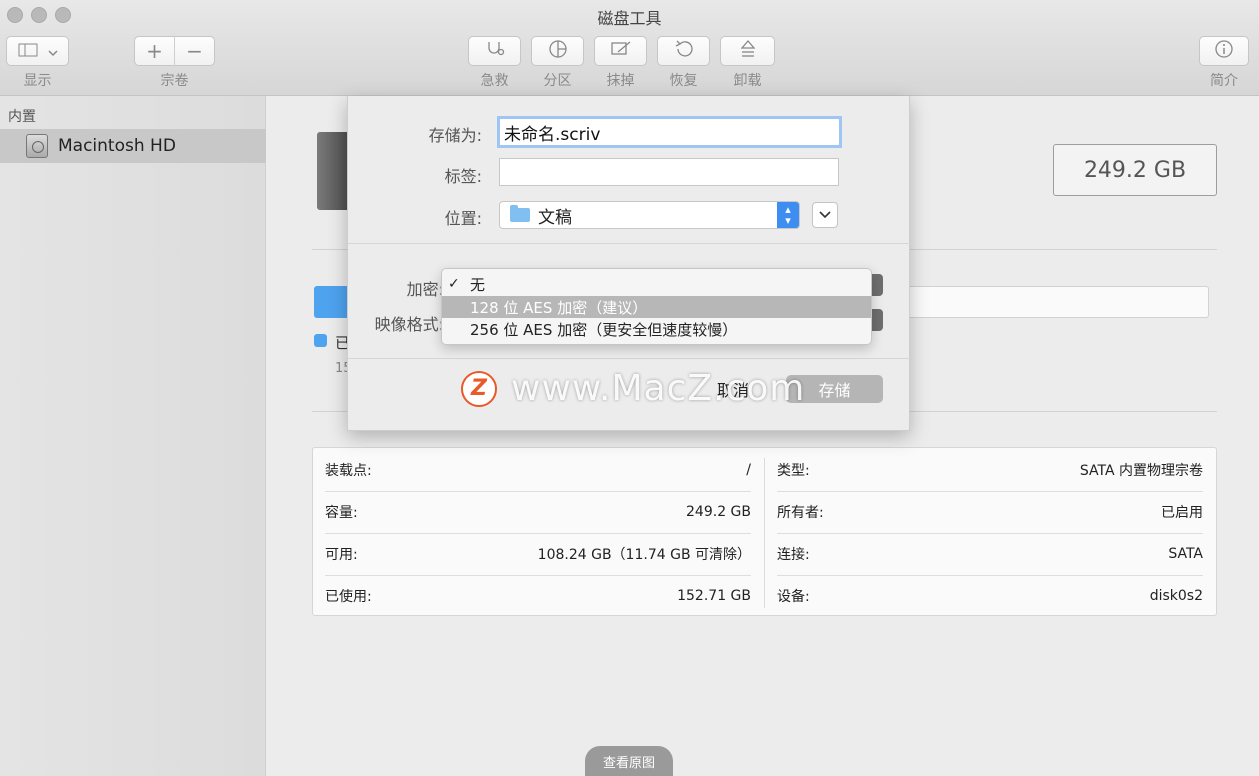 This screenshot has height=776, width=1259. I want to click on first-aid-button, so click(494, 51).